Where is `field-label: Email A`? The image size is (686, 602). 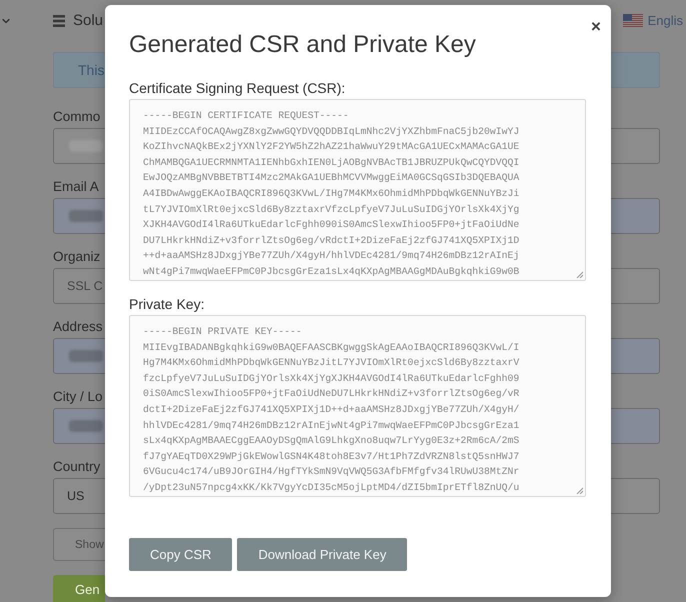 field-label: Email A is located at coordinates (76, 187).